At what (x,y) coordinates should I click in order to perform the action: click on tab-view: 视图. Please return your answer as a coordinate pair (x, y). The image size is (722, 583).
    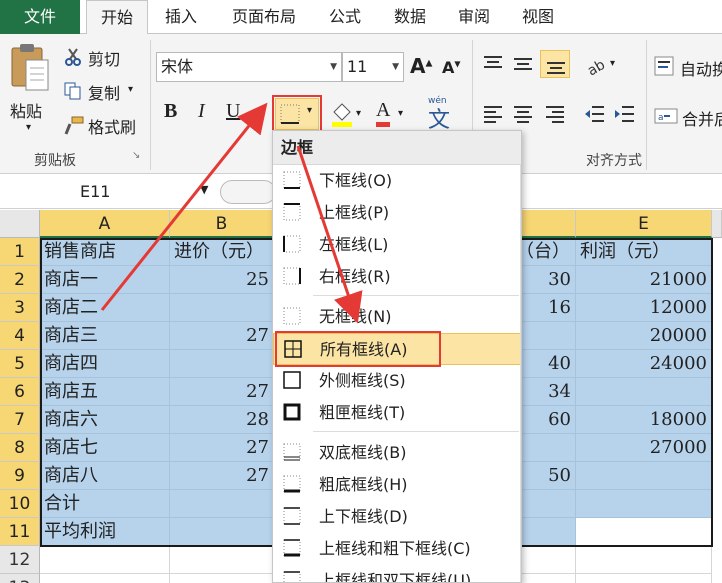
    Looking at the image, I should click on (538, 17).